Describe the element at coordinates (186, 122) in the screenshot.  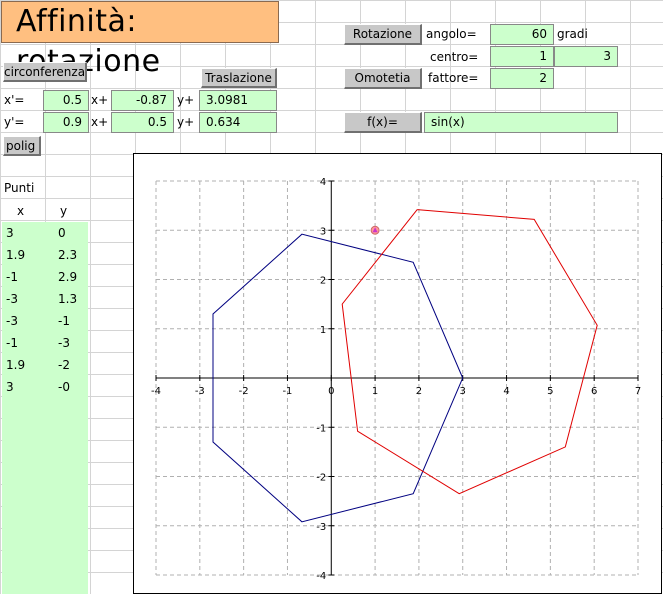
I see `op-y-label-2: y+` at that location.